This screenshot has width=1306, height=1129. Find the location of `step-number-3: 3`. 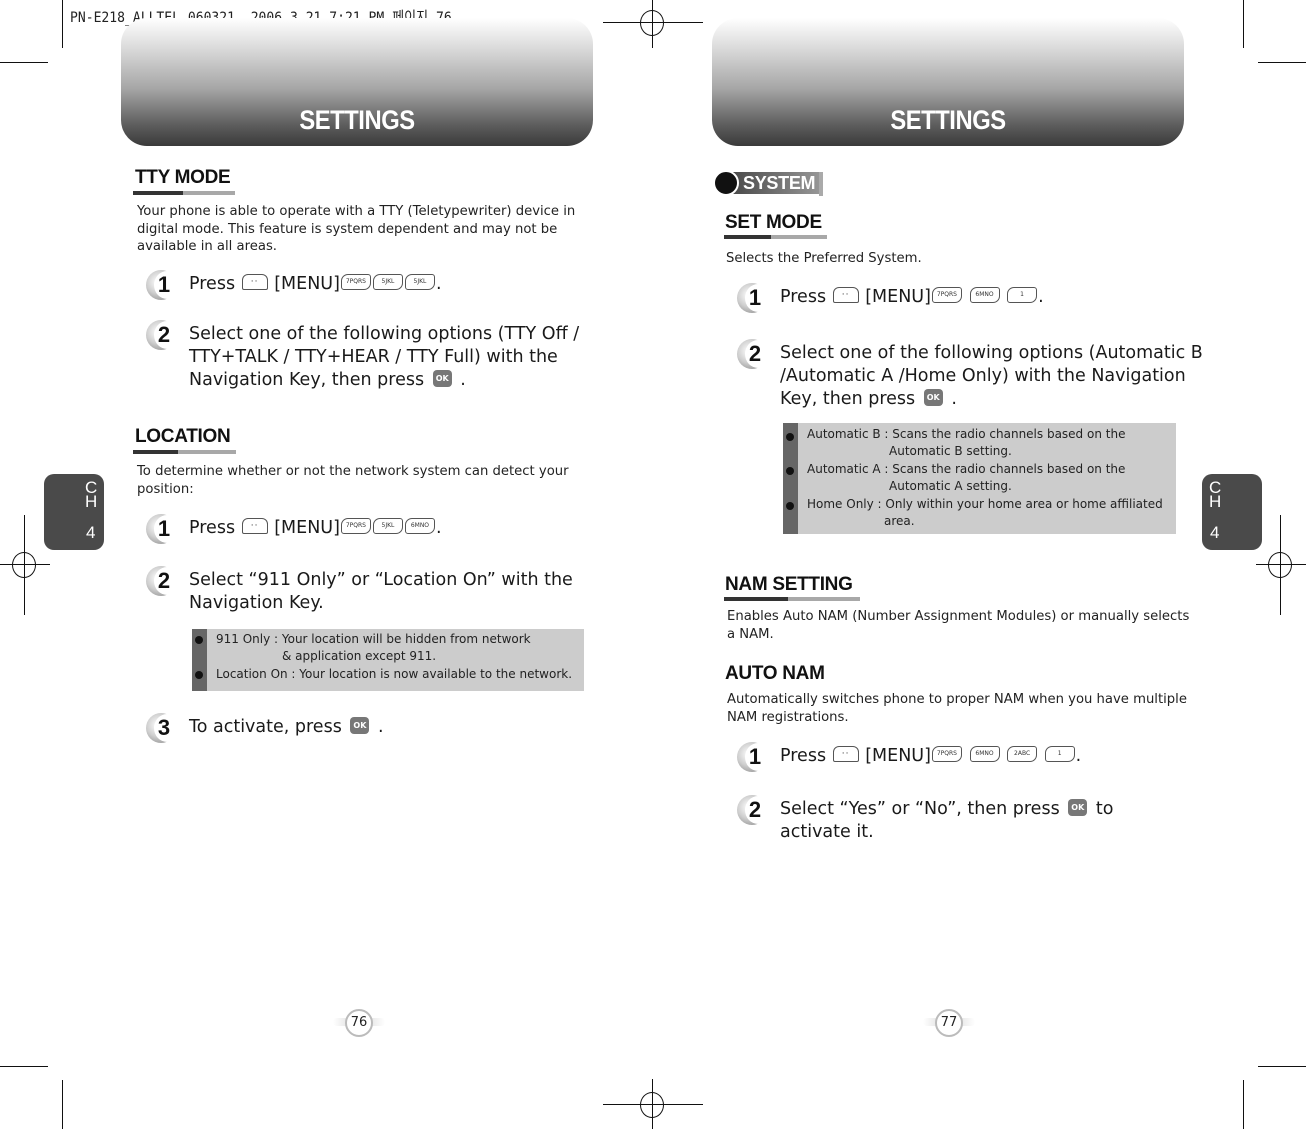

step-number-3: 3 is located at coordinates (163, 728).